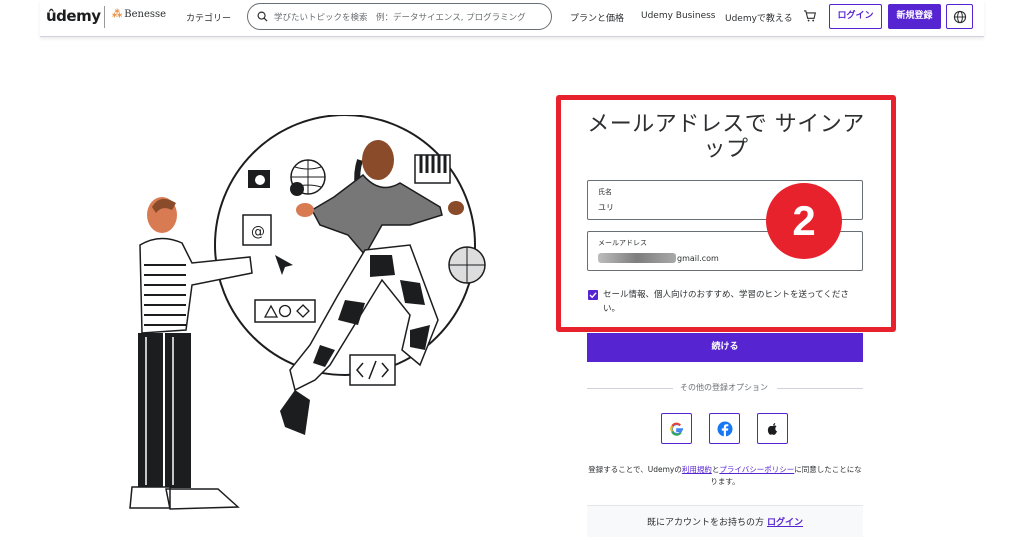 This screenshot has width=1024, height=540. Describe the element at coordinates (208, 17) in the screenshot. I see `categories-link: カテゴリー` at that location.